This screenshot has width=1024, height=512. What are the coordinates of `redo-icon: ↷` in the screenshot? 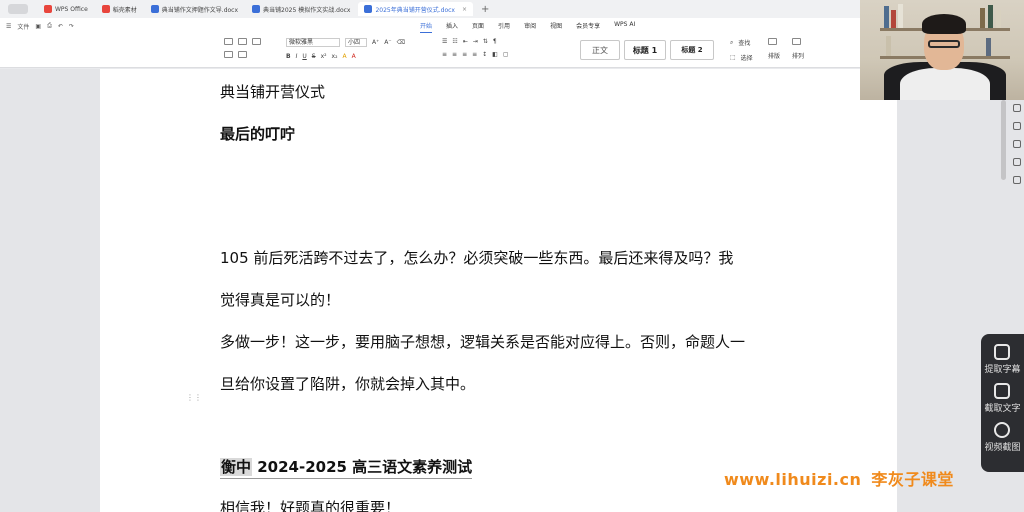 It's located at (71, 26).